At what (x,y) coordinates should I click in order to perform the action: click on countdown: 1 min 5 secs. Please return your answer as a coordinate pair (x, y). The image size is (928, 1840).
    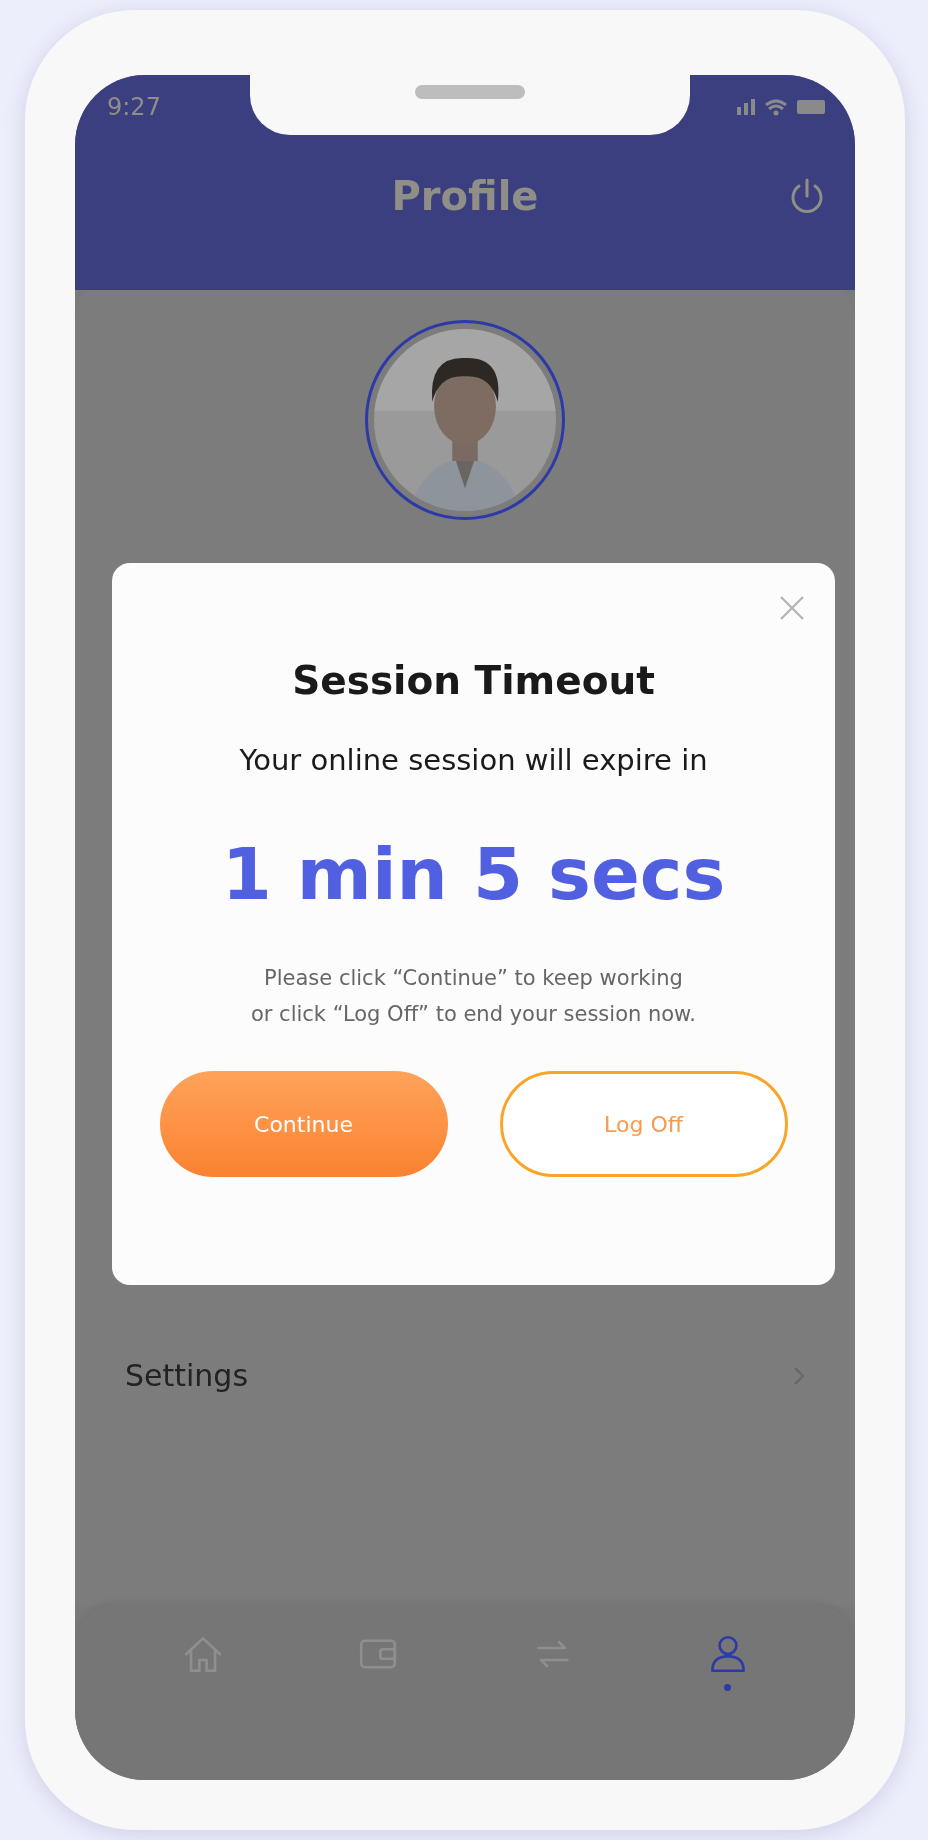
    Looking at the image, I should click on (473, 874).